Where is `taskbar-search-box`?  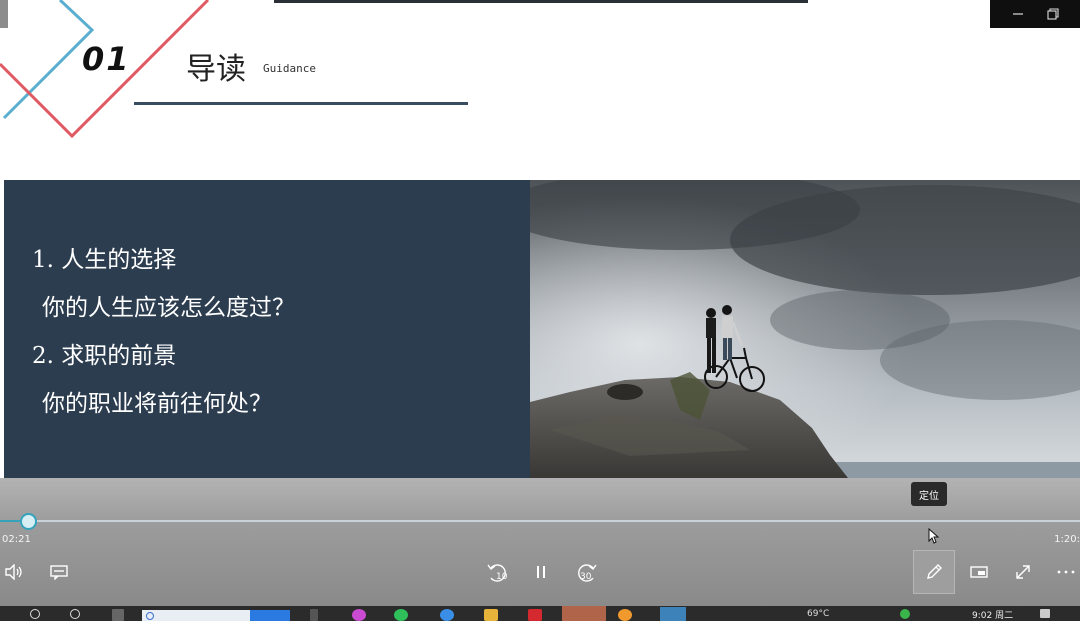 taskbar-search-box is located at coordinates (216, 615).